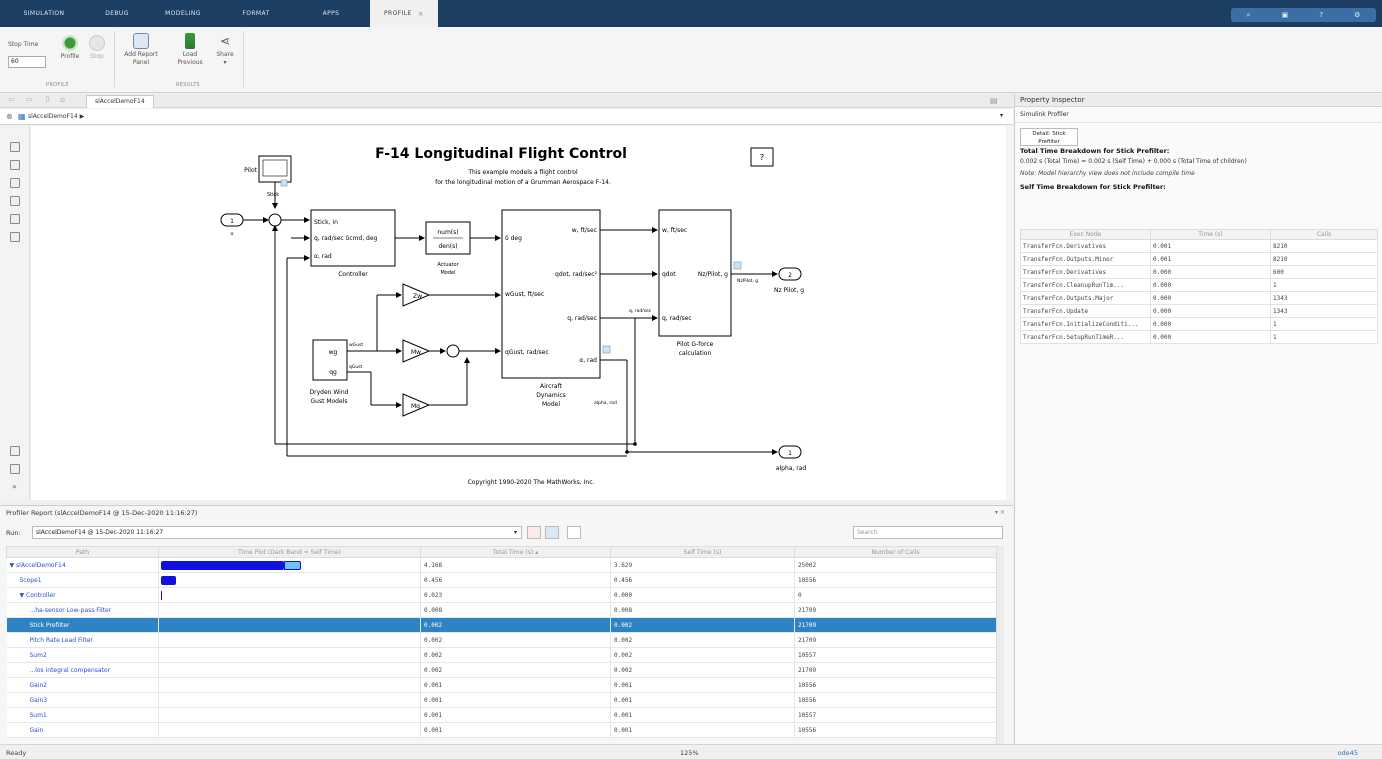 The image size is (1382, 759). I want to click on path-cell: Pitch Rate Lead Filter, so click(82, 640).